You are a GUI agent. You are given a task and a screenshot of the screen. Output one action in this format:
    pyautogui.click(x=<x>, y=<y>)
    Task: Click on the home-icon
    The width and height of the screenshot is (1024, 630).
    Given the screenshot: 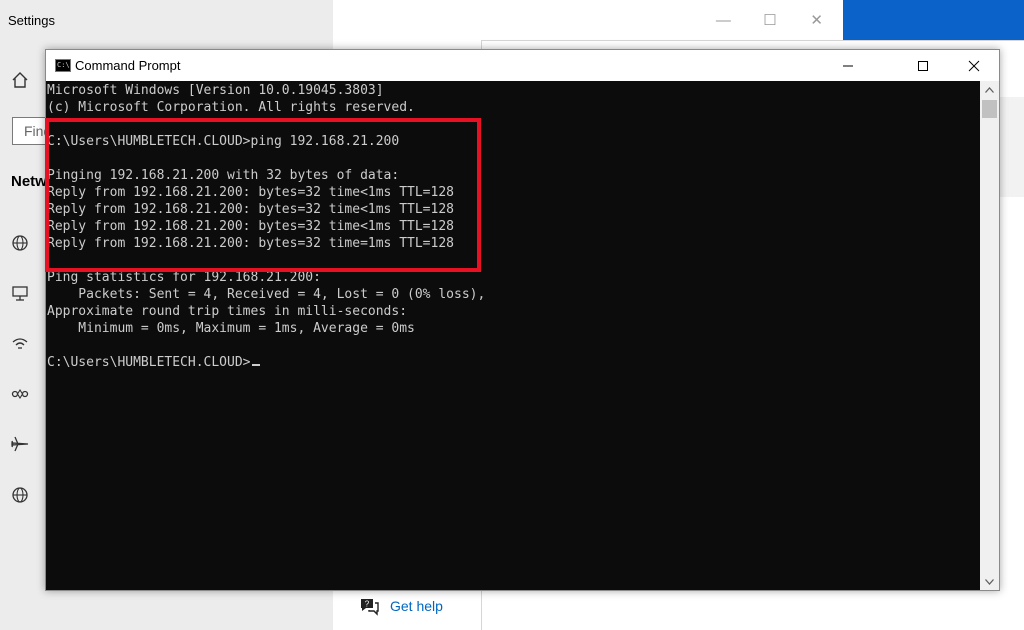 What is the action you would take?
    pyautogui.click(x=20, y=80)
    